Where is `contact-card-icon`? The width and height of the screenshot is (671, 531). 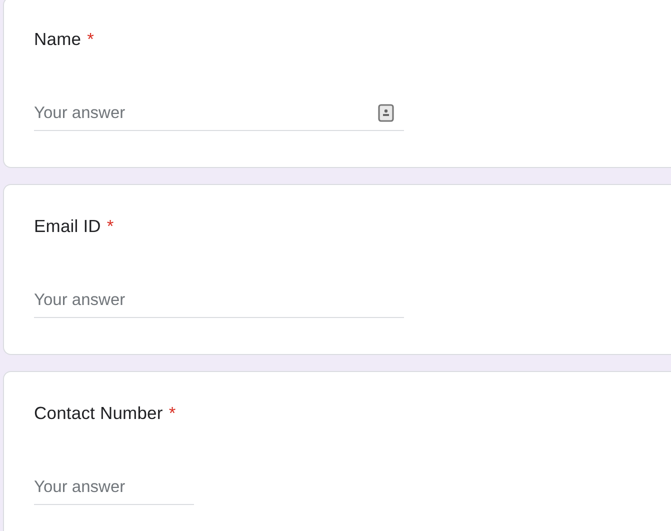
contact-card-icon is located at coordinates (386, 113).